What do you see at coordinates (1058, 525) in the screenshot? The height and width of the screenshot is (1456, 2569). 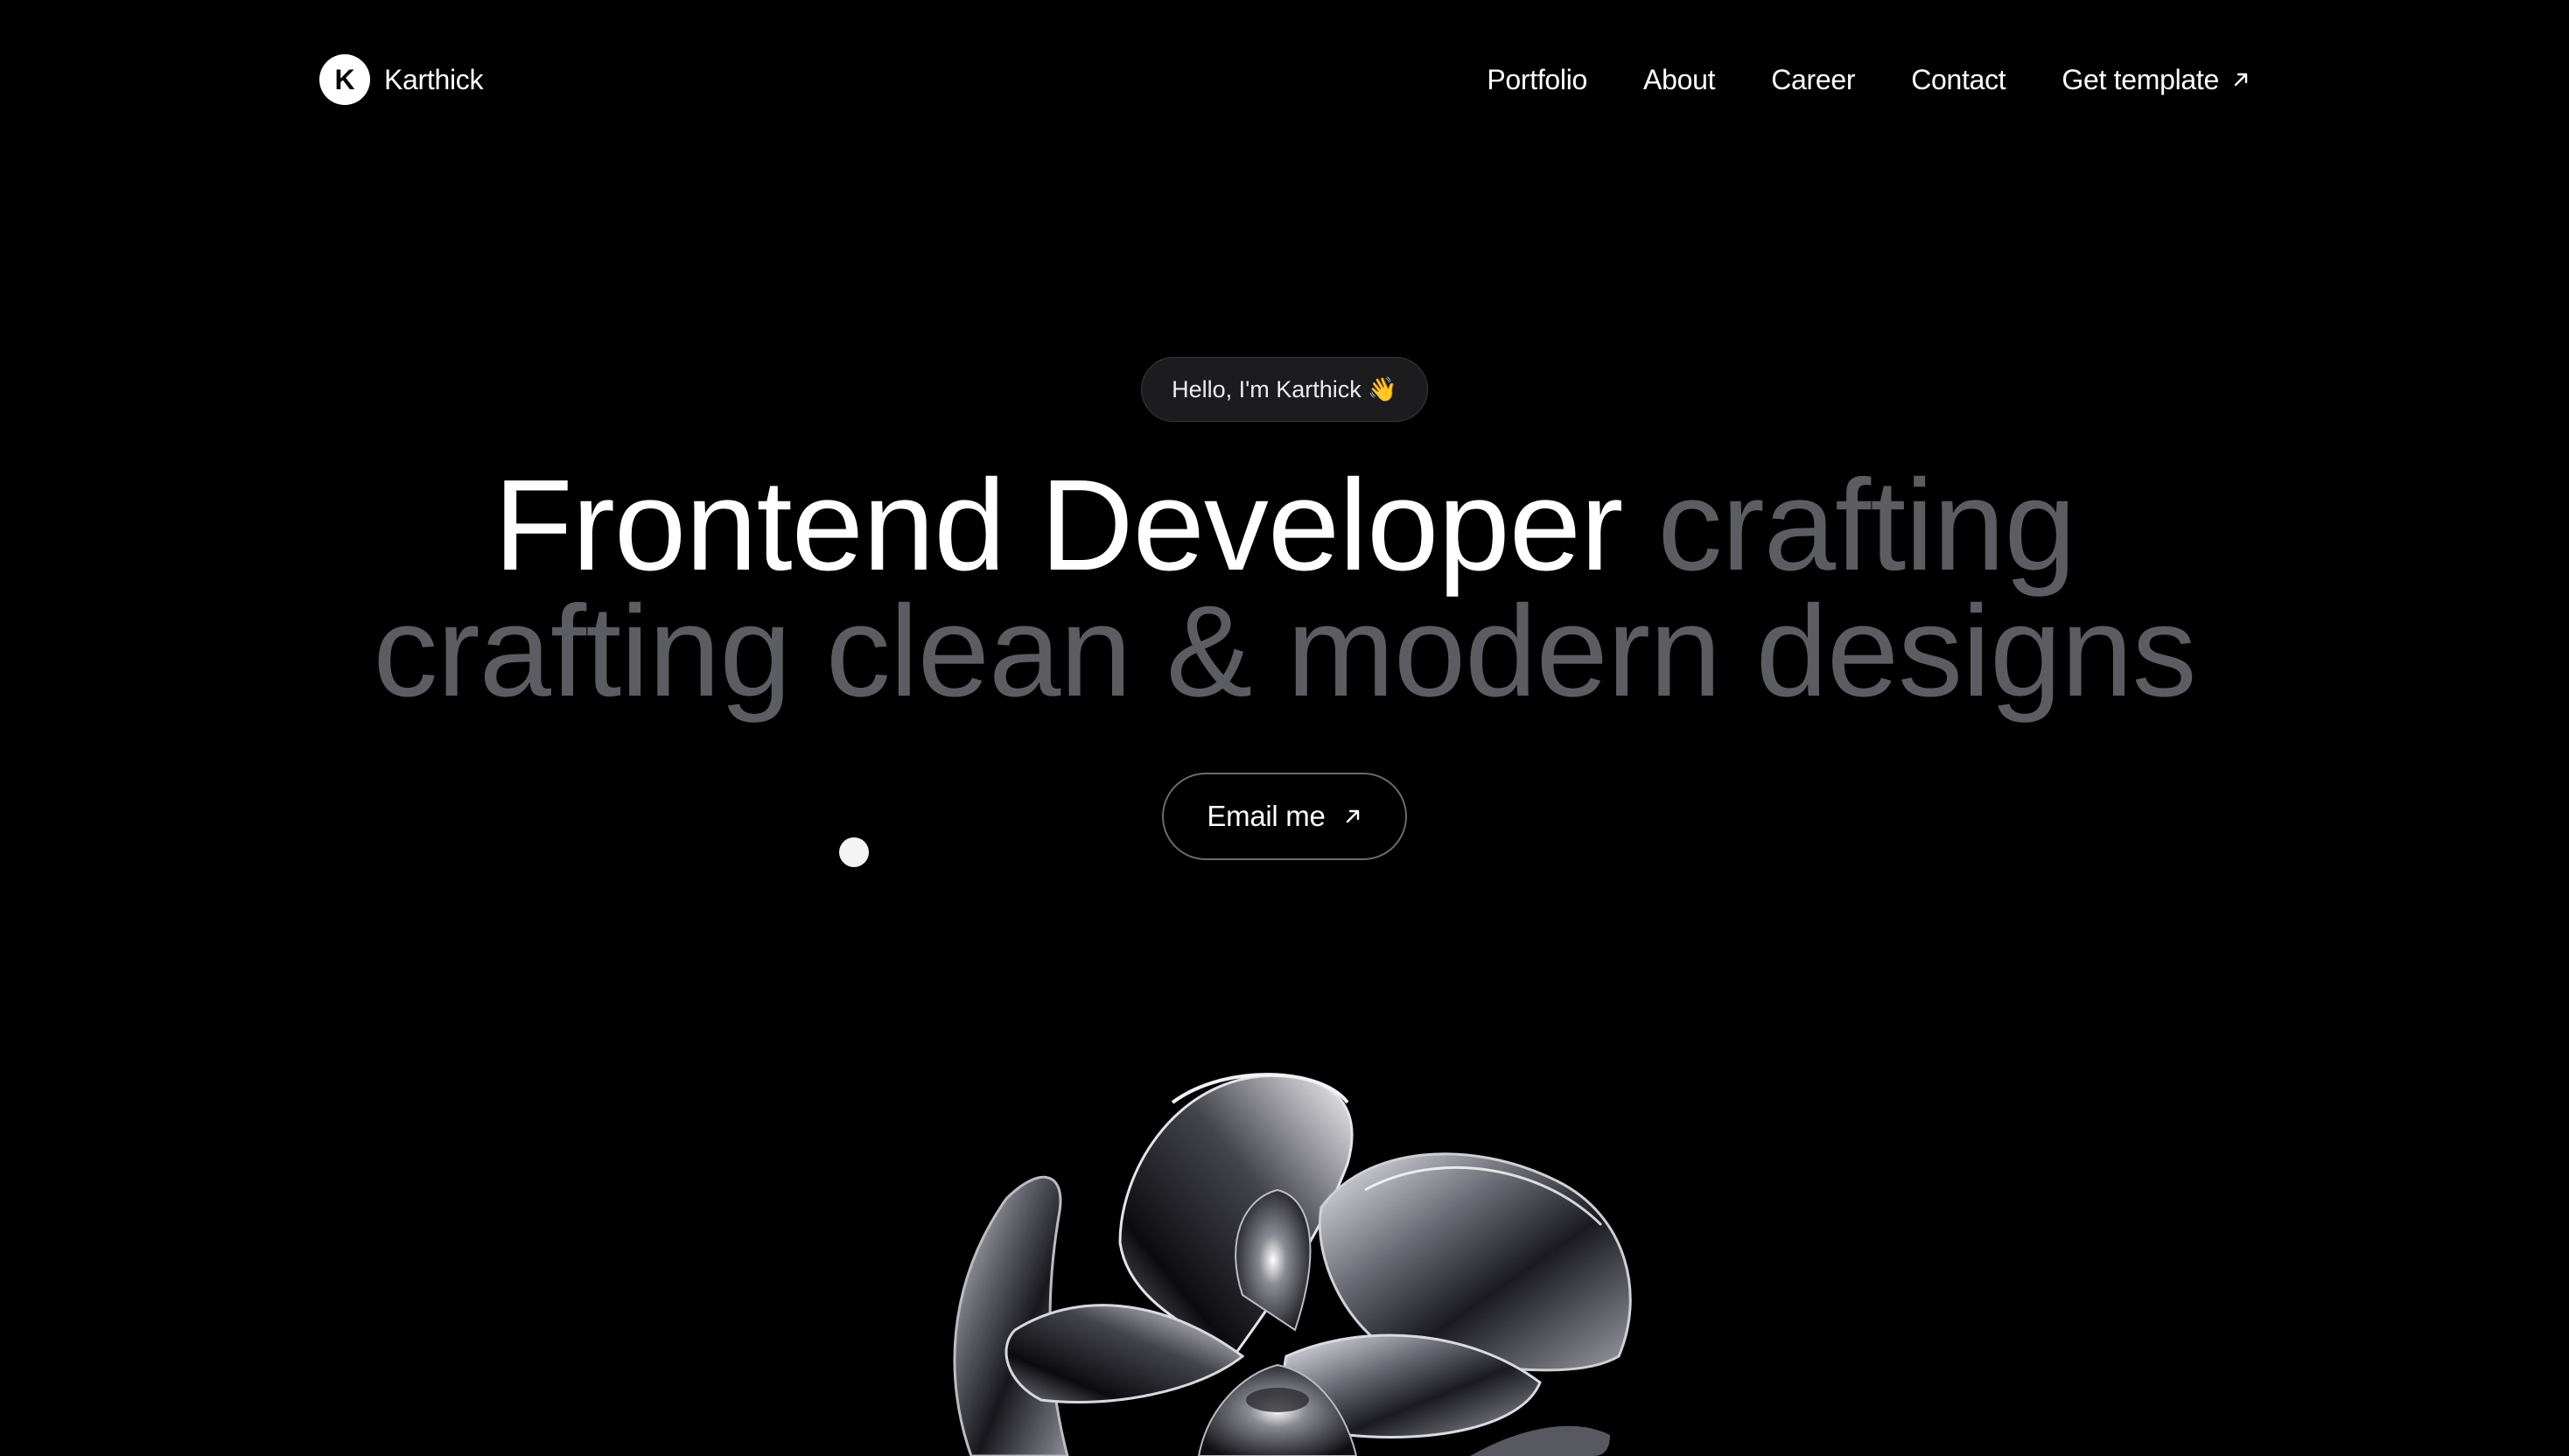 I see `headline-role: Frontend Developer` at bounding box center [1058, 525].